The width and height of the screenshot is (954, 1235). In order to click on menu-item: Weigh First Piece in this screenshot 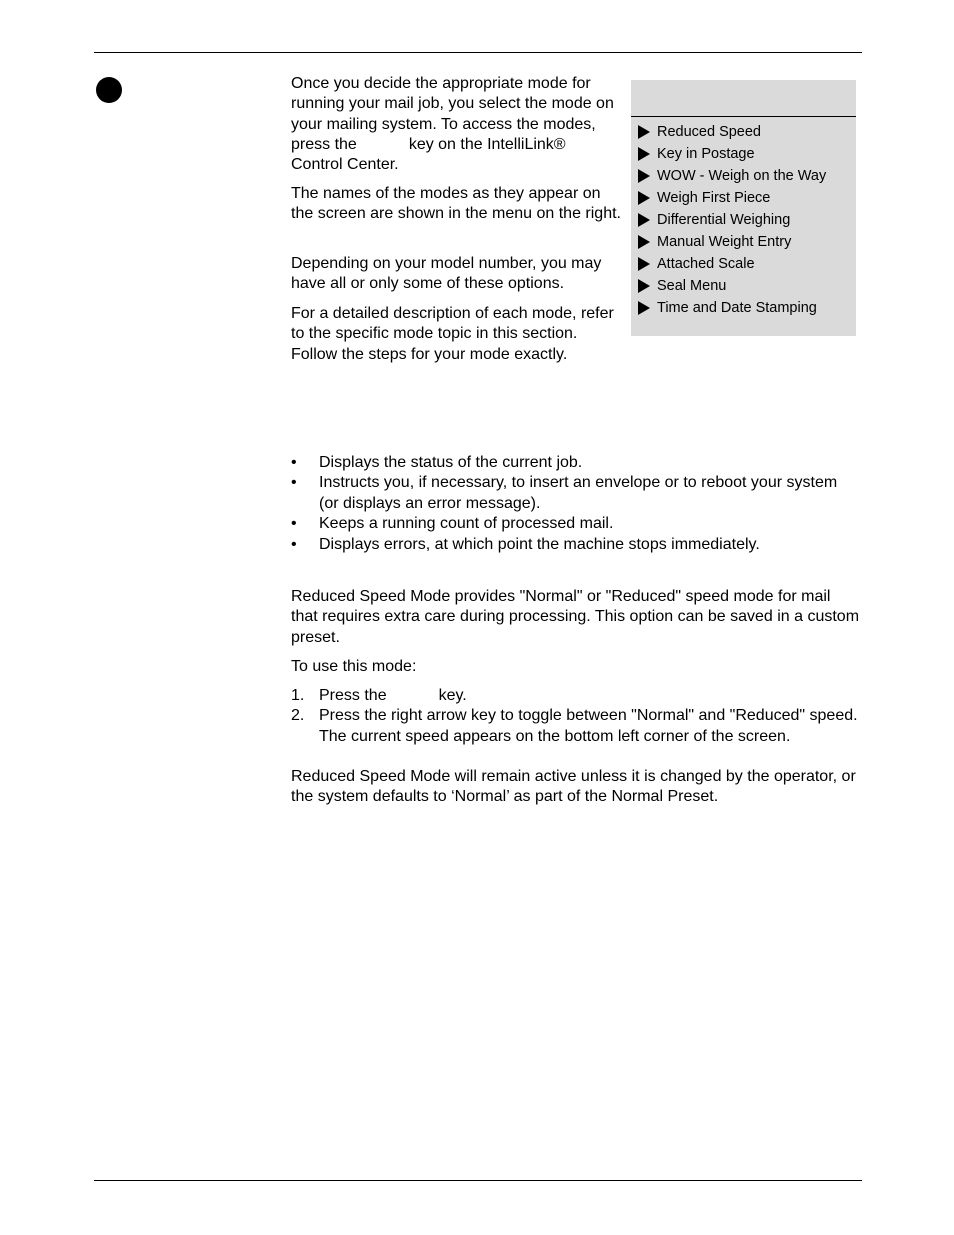, I will do `click(747, 198)`.